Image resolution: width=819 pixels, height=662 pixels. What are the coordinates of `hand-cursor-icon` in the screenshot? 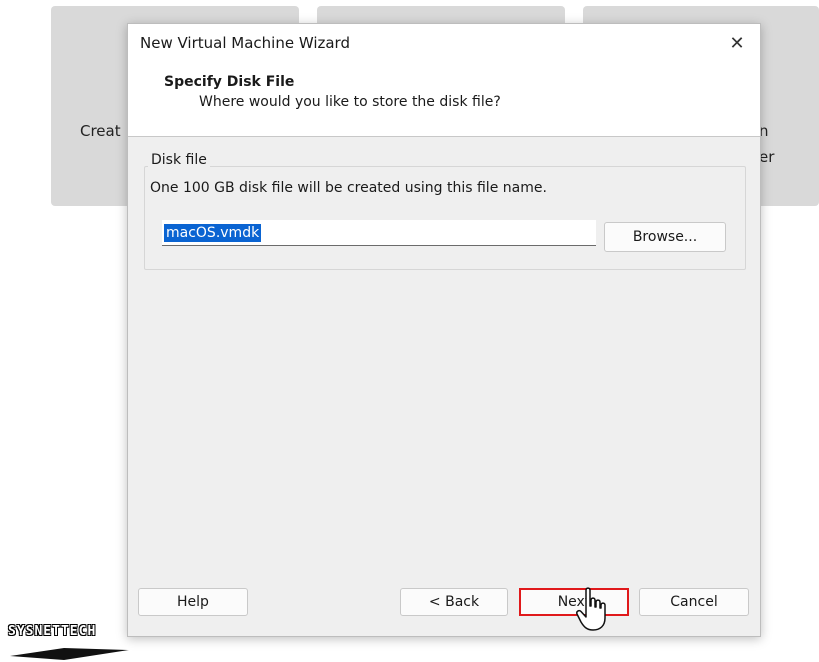 It's located at (591, 609).